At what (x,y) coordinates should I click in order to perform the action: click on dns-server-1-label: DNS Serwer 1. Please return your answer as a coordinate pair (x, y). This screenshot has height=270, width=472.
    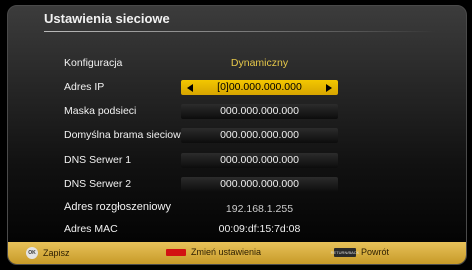
    Looking at the image, I should click on (98, 160).